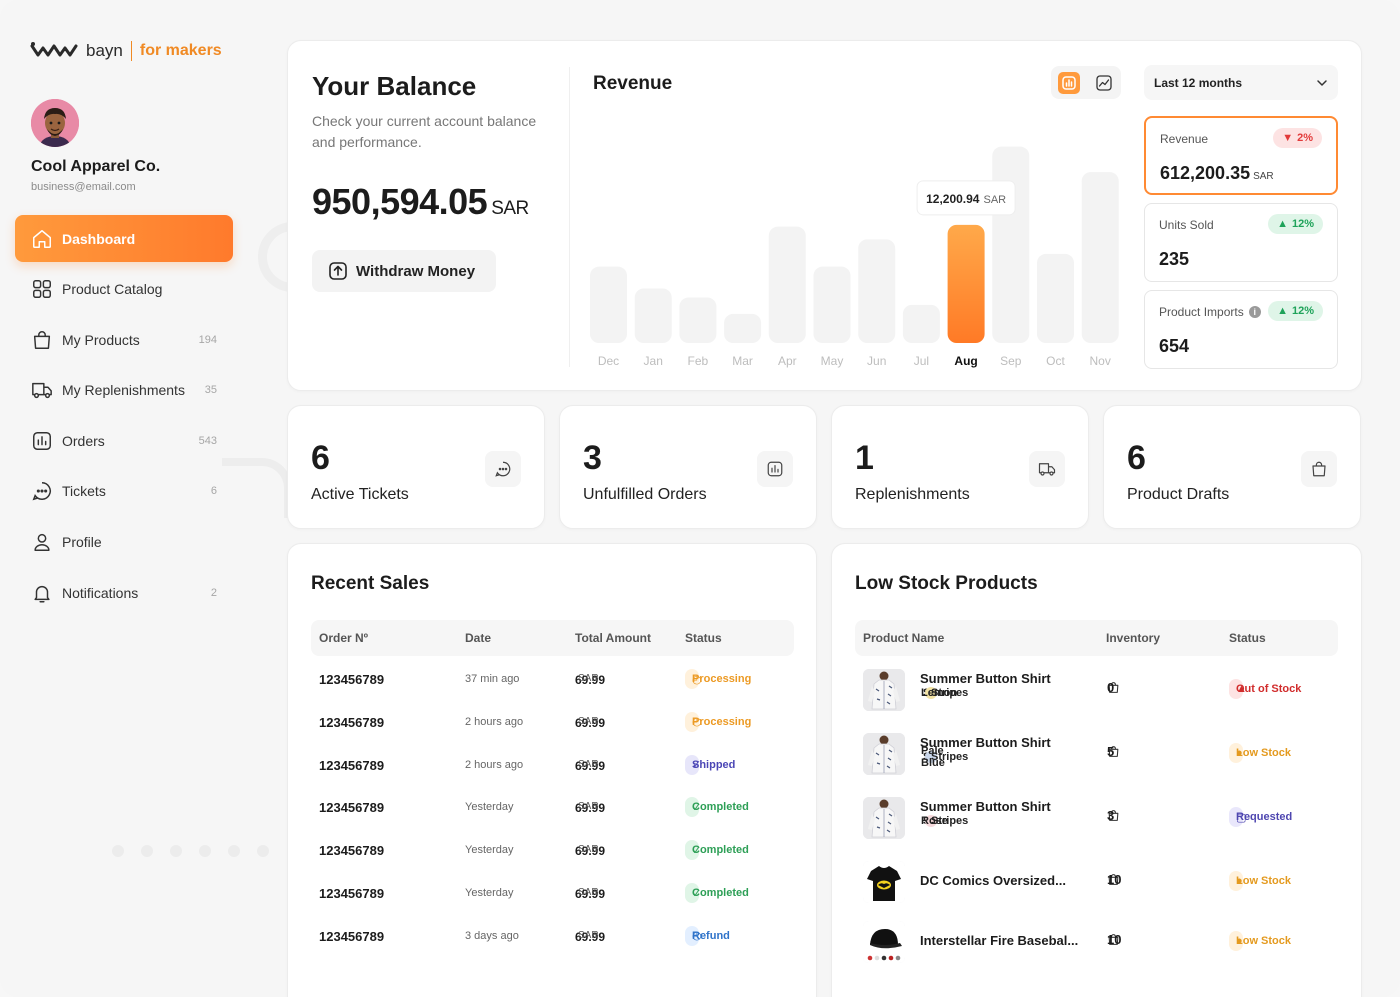 The image size is (1400, 997). Describe the element at coordinates (953, 199) in the screenshot. I see `tooltip-value: 12,200.94` at that location.